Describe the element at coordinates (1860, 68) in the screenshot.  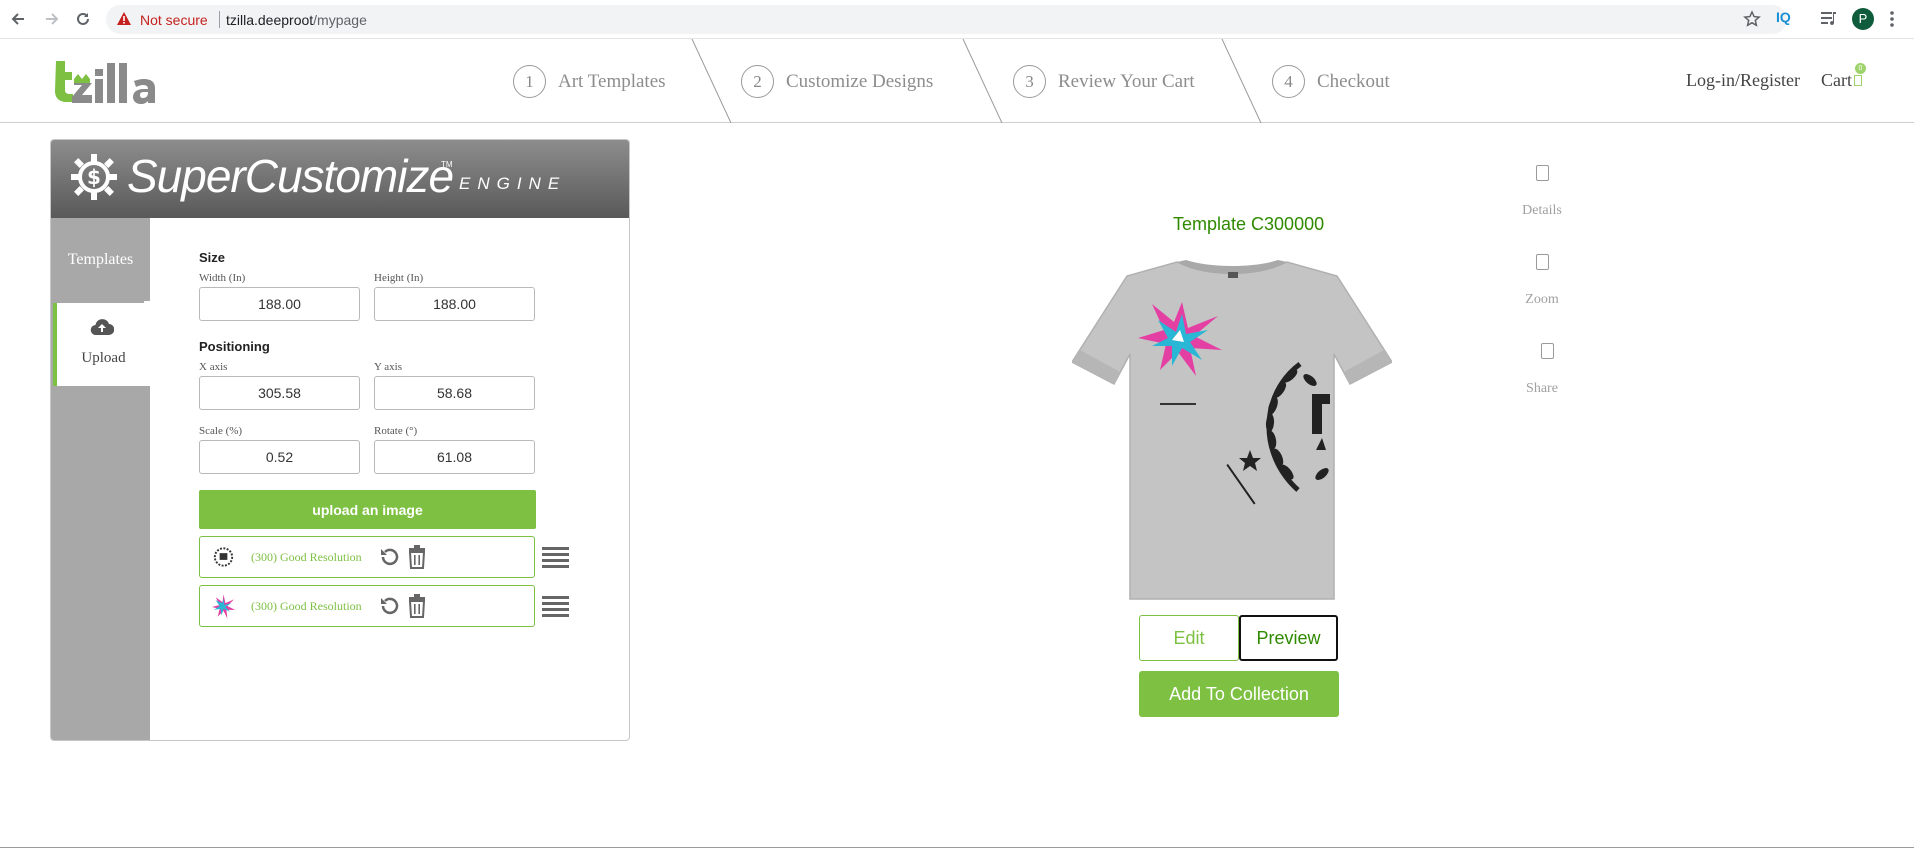
I see `cart-count-badge: 0` at that location.